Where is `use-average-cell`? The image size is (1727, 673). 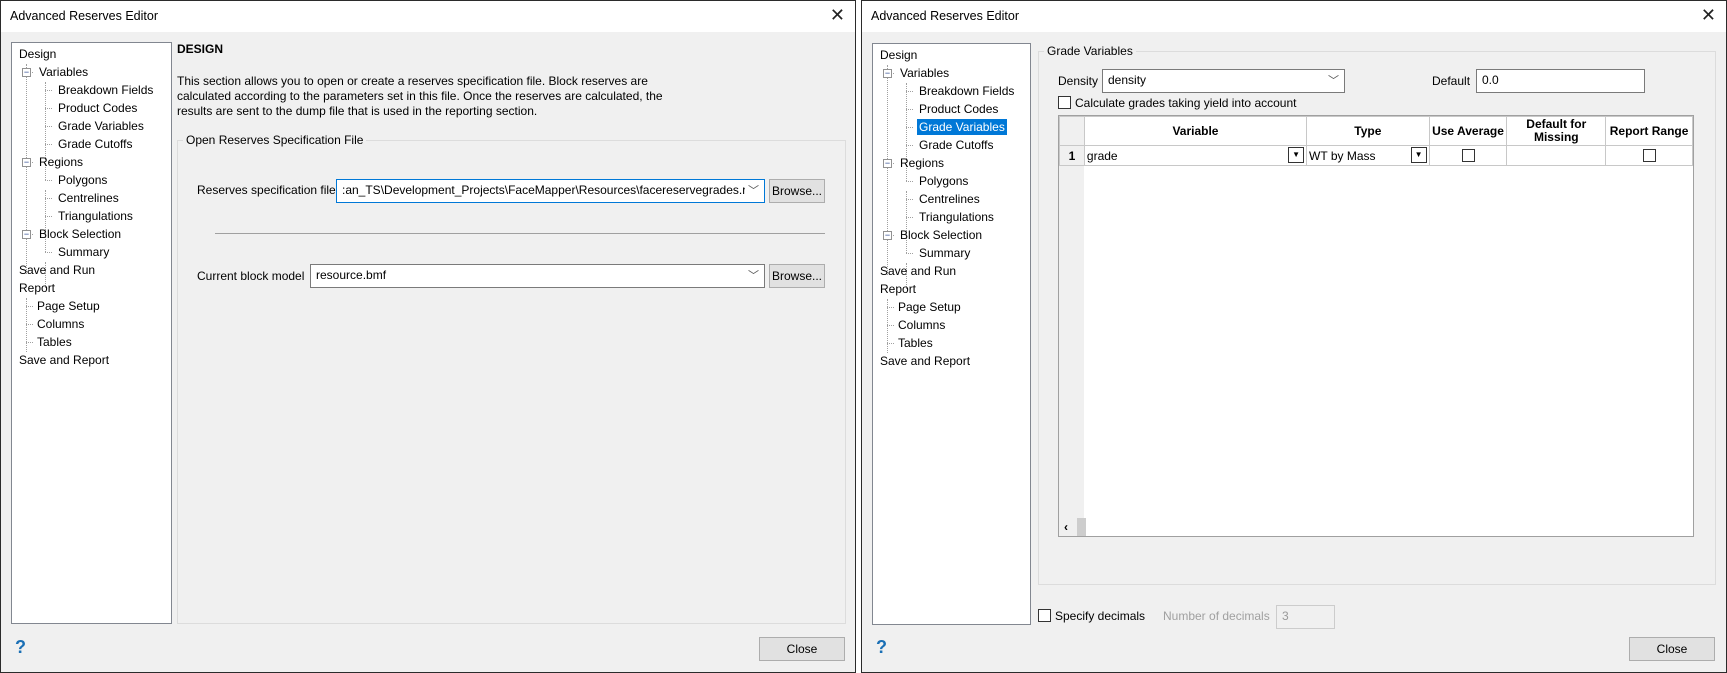
use-average-cell is located at coordinates (1468, 155).